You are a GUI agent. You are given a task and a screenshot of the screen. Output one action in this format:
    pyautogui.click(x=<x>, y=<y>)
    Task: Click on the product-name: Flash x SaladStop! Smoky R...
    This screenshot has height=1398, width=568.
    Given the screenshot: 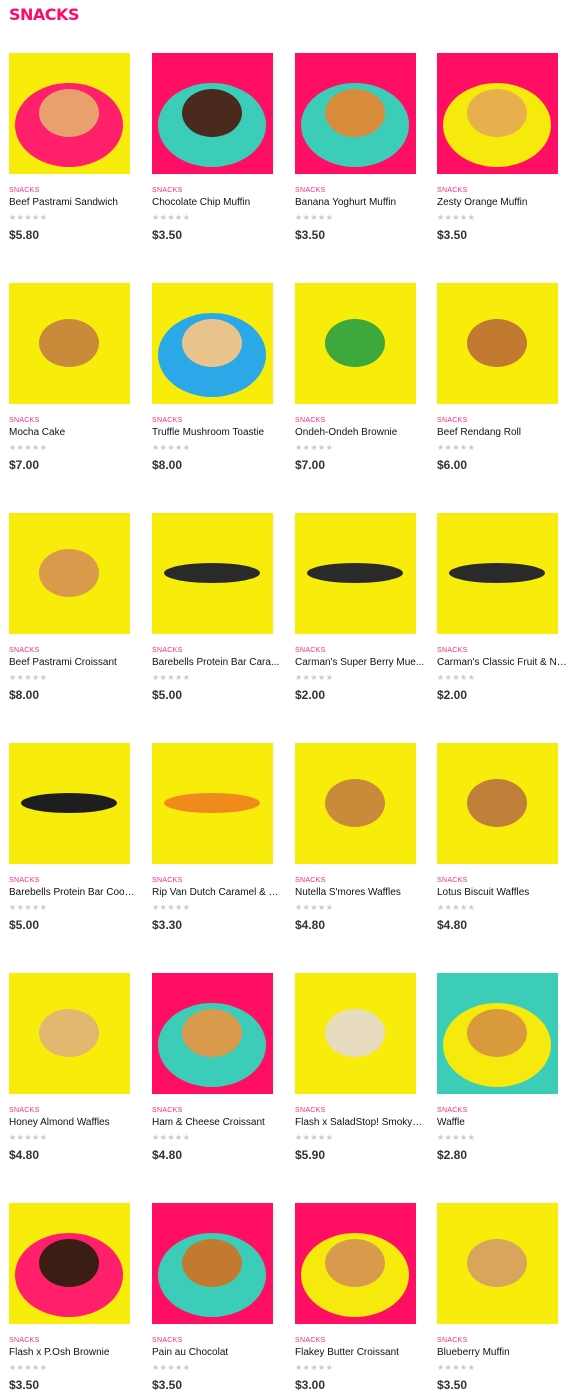 What is the action you would take?
    pyautogui.click(x=360, y=1122)
    